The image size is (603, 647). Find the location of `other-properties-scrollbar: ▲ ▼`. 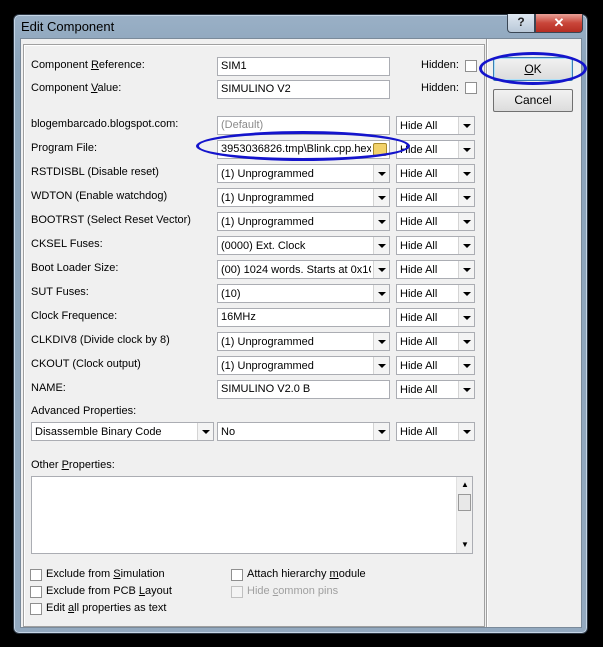

other-properties-scrollbar: ▲ ▼ is located at coordinates (464, 515).